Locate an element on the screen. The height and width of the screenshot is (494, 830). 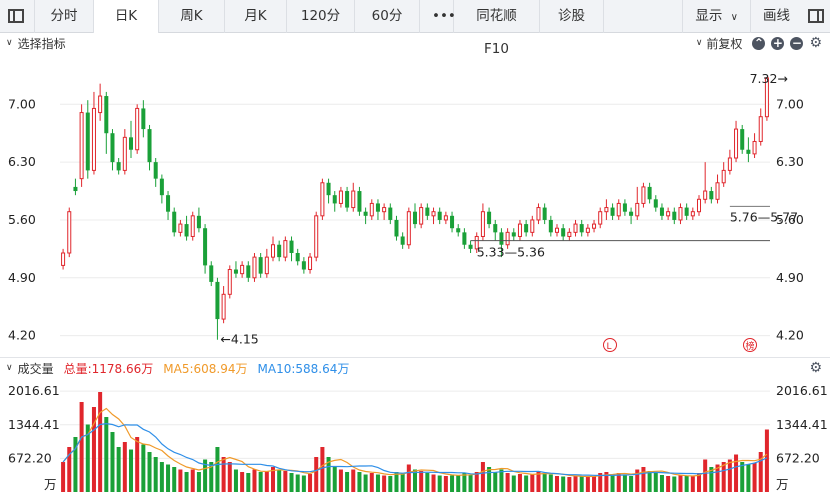
display-label: 显示 is located at coordinates (709, 15).